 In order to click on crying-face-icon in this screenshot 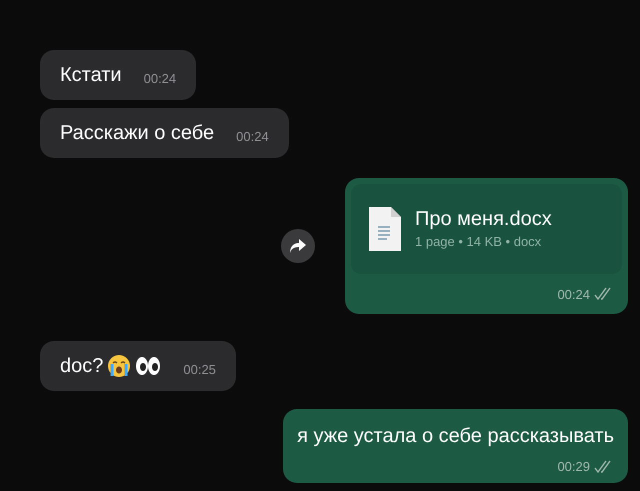, I will do `click(119, 366)`.